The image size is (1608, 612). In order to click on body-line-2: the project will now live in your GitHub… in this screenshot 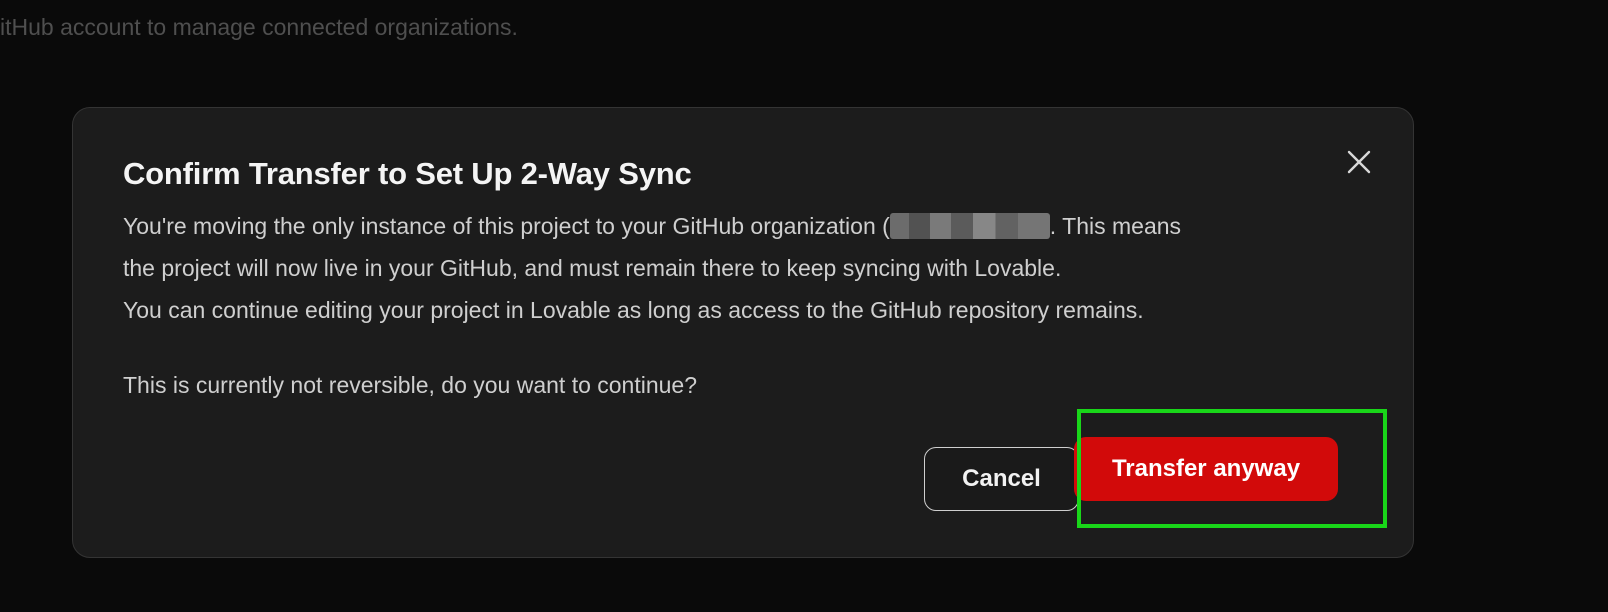, I will do `click(592, 268)`.